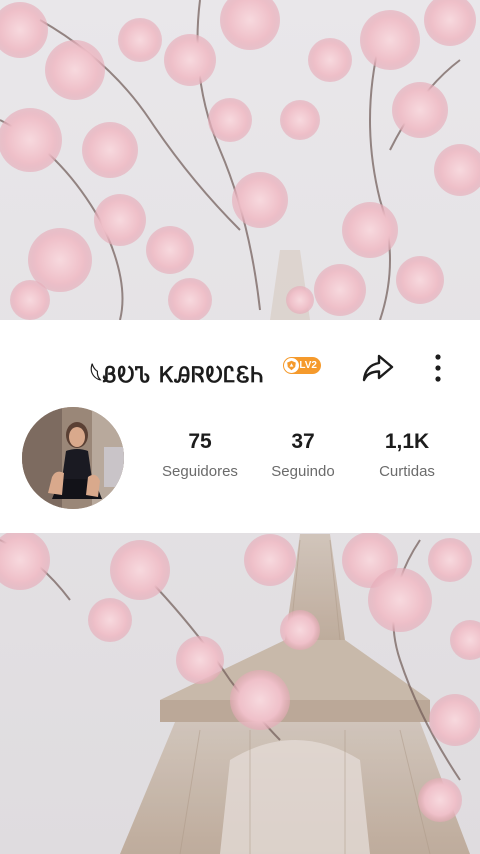 Image resolution: width=480 pixels, height=854 pixels. Describe the element at coordinates (303, 471) in the screenshot. I see `following-label: Seguindo` at that location.